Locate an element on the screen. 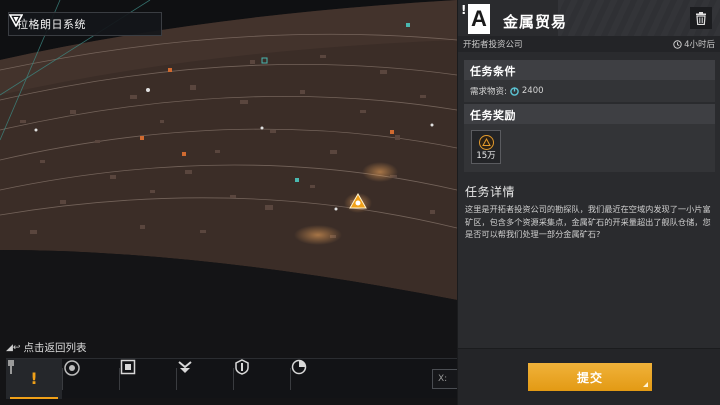 This screenshot has width=720, height=405. trash-icon is located at coordinates (701, 18).